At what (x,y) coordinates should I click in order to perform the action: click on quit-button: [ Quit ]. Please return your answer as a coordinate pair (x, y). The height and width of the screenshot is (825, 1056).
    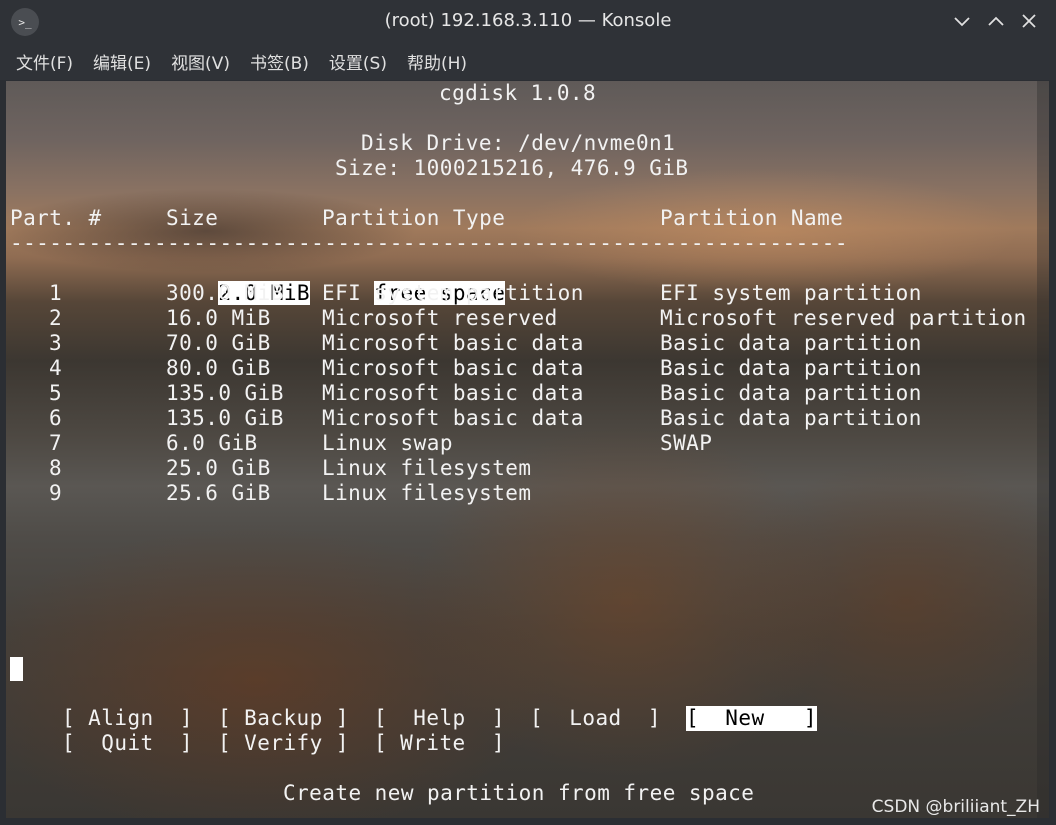
    Looking at the image, I should click on (127, 743).